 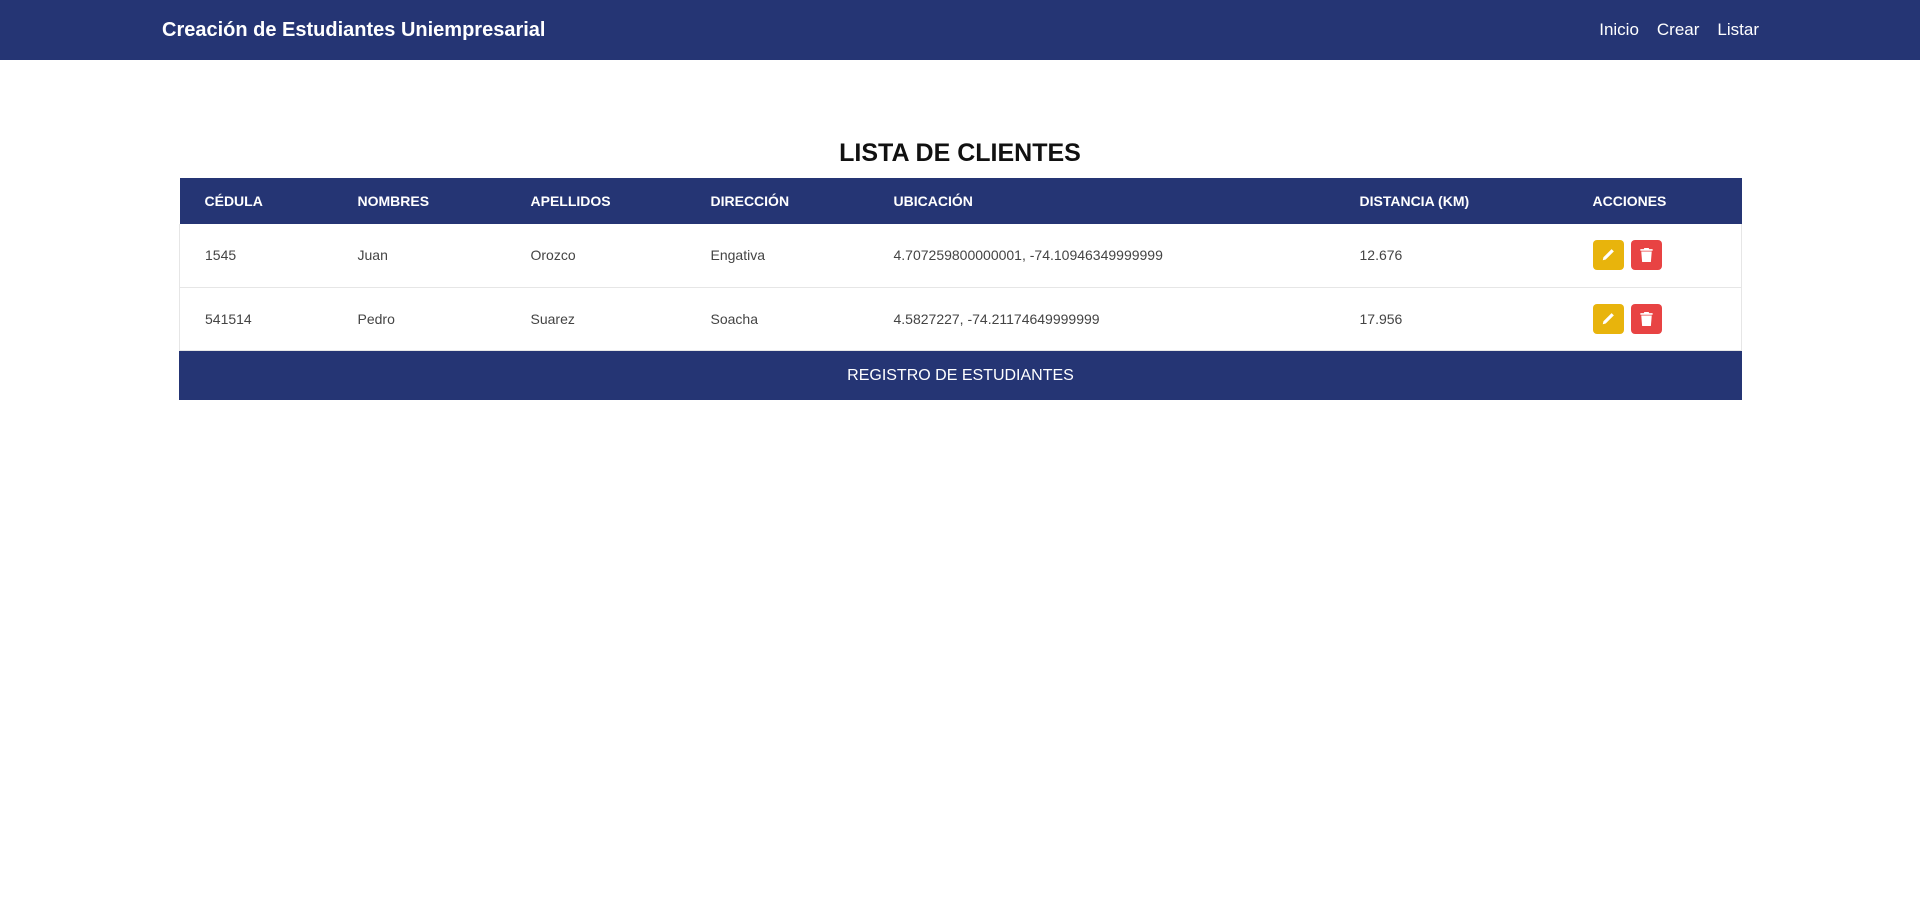 What do you see at coordinates (376, 318) in the screenshot?
I see `cell-nombres: Pedro` at bounding box center [376, 318].